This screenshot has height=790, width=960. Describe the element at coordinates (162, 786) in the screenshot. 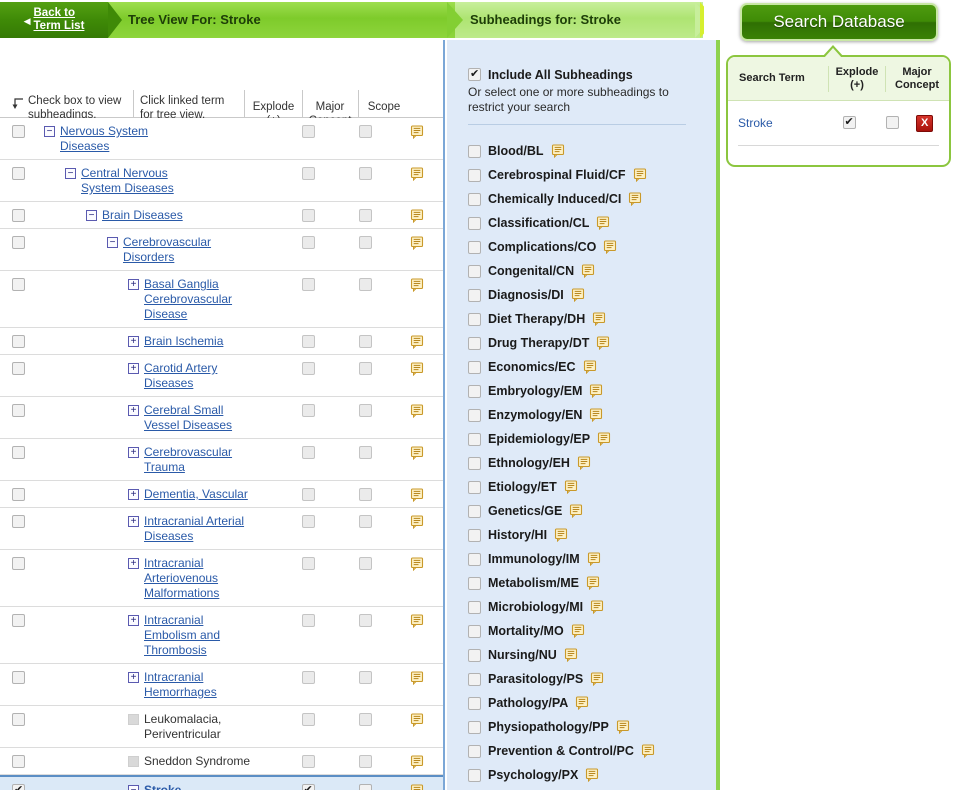

I see `tree-term-link: Stroke` at that location.